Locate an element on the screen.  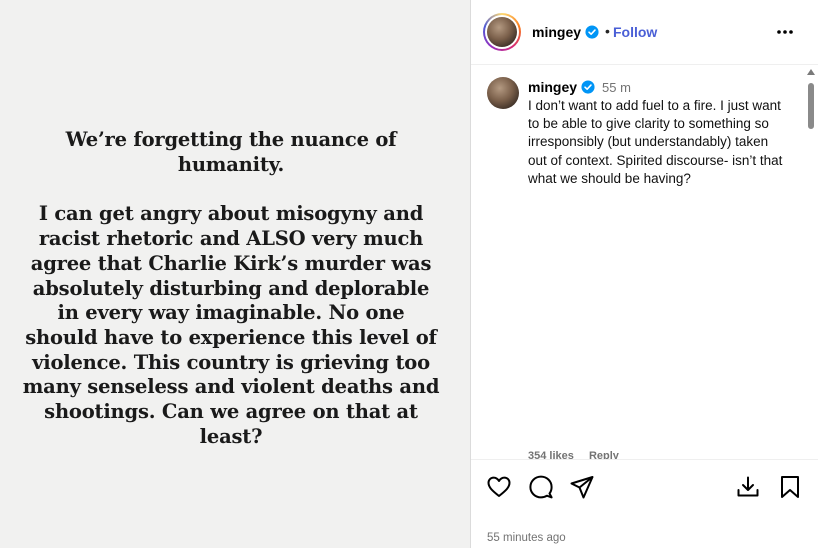
avatar is located at coordinates (502, 32).